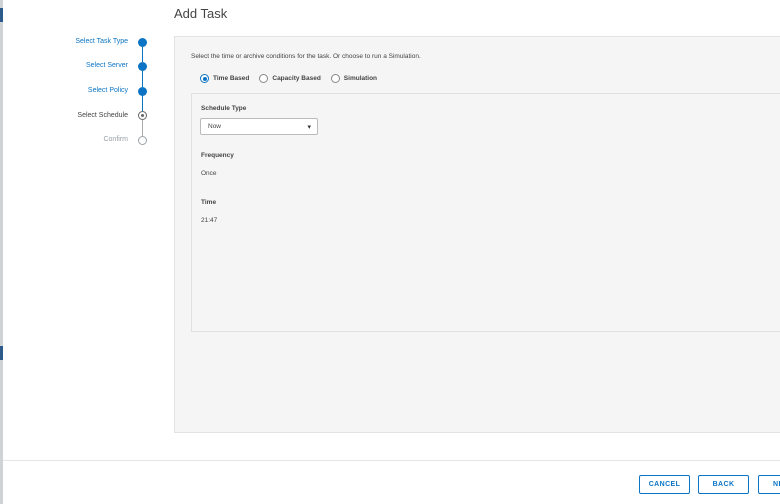 The image size is (780, 504). I want to click on radio-label-capacity-based: Capacity Based, so click(296, 78).